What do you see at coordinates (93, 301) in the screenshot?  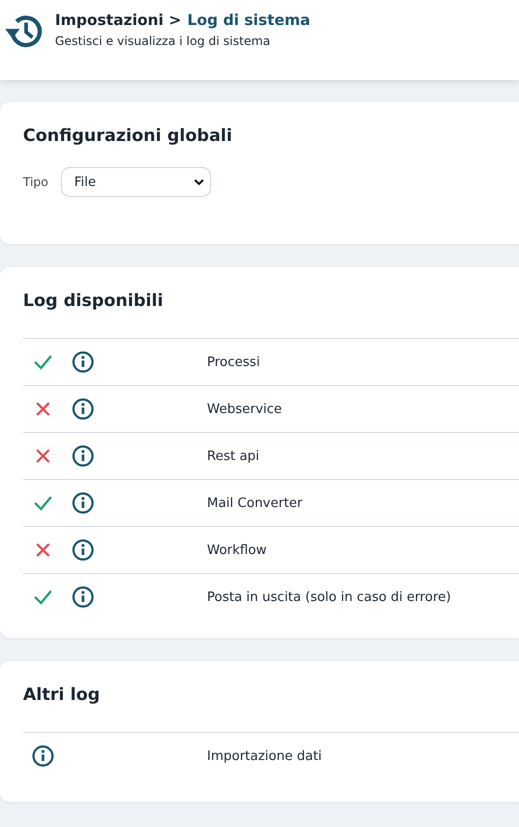 I see `section-title: Log disponibili` at bounding box center [93, 301].